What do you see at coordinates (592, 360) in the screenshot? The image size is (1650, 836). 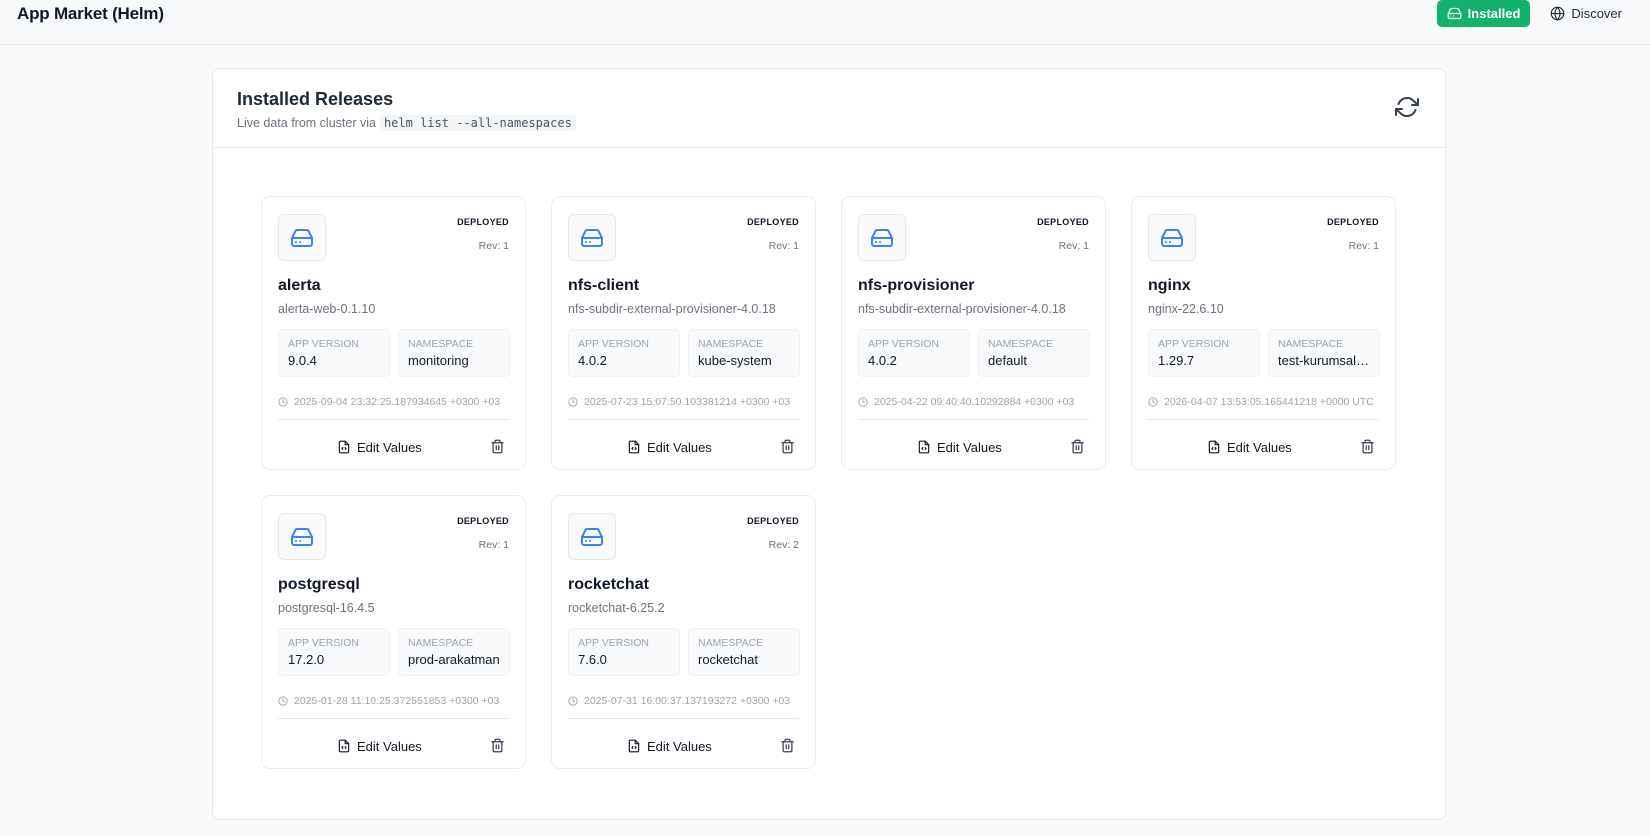 I see `app-version-value: 4.0.2` at bounding box center [592, 360].